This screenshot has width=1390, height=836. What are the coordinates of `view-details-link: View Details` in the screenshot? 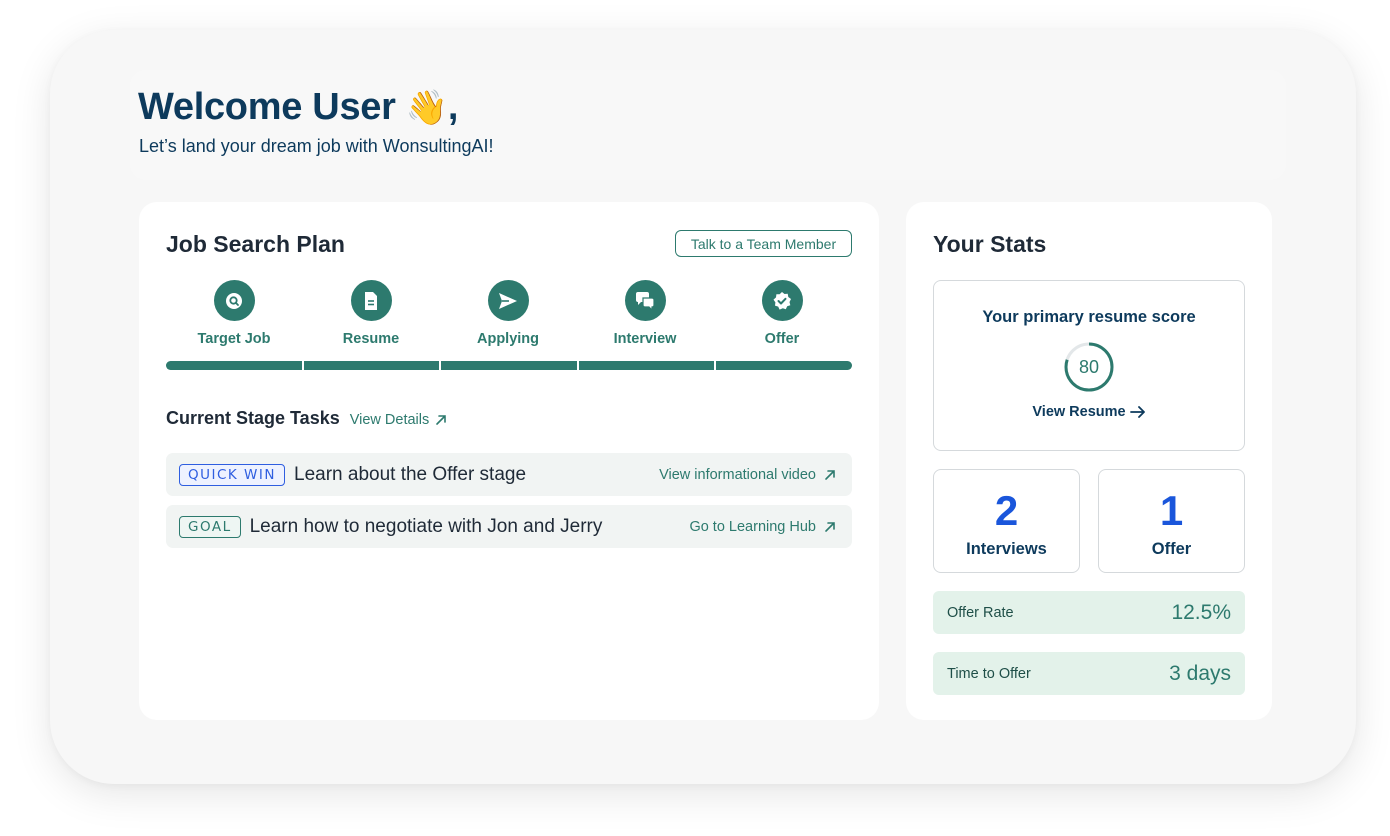 It's located at (399, 420).